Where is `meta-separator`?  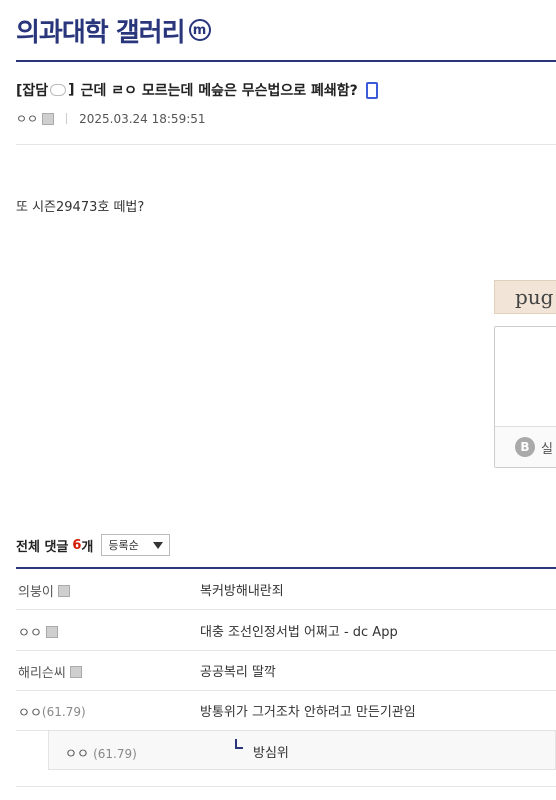
meta-separator is located at coordinates (67, 118).